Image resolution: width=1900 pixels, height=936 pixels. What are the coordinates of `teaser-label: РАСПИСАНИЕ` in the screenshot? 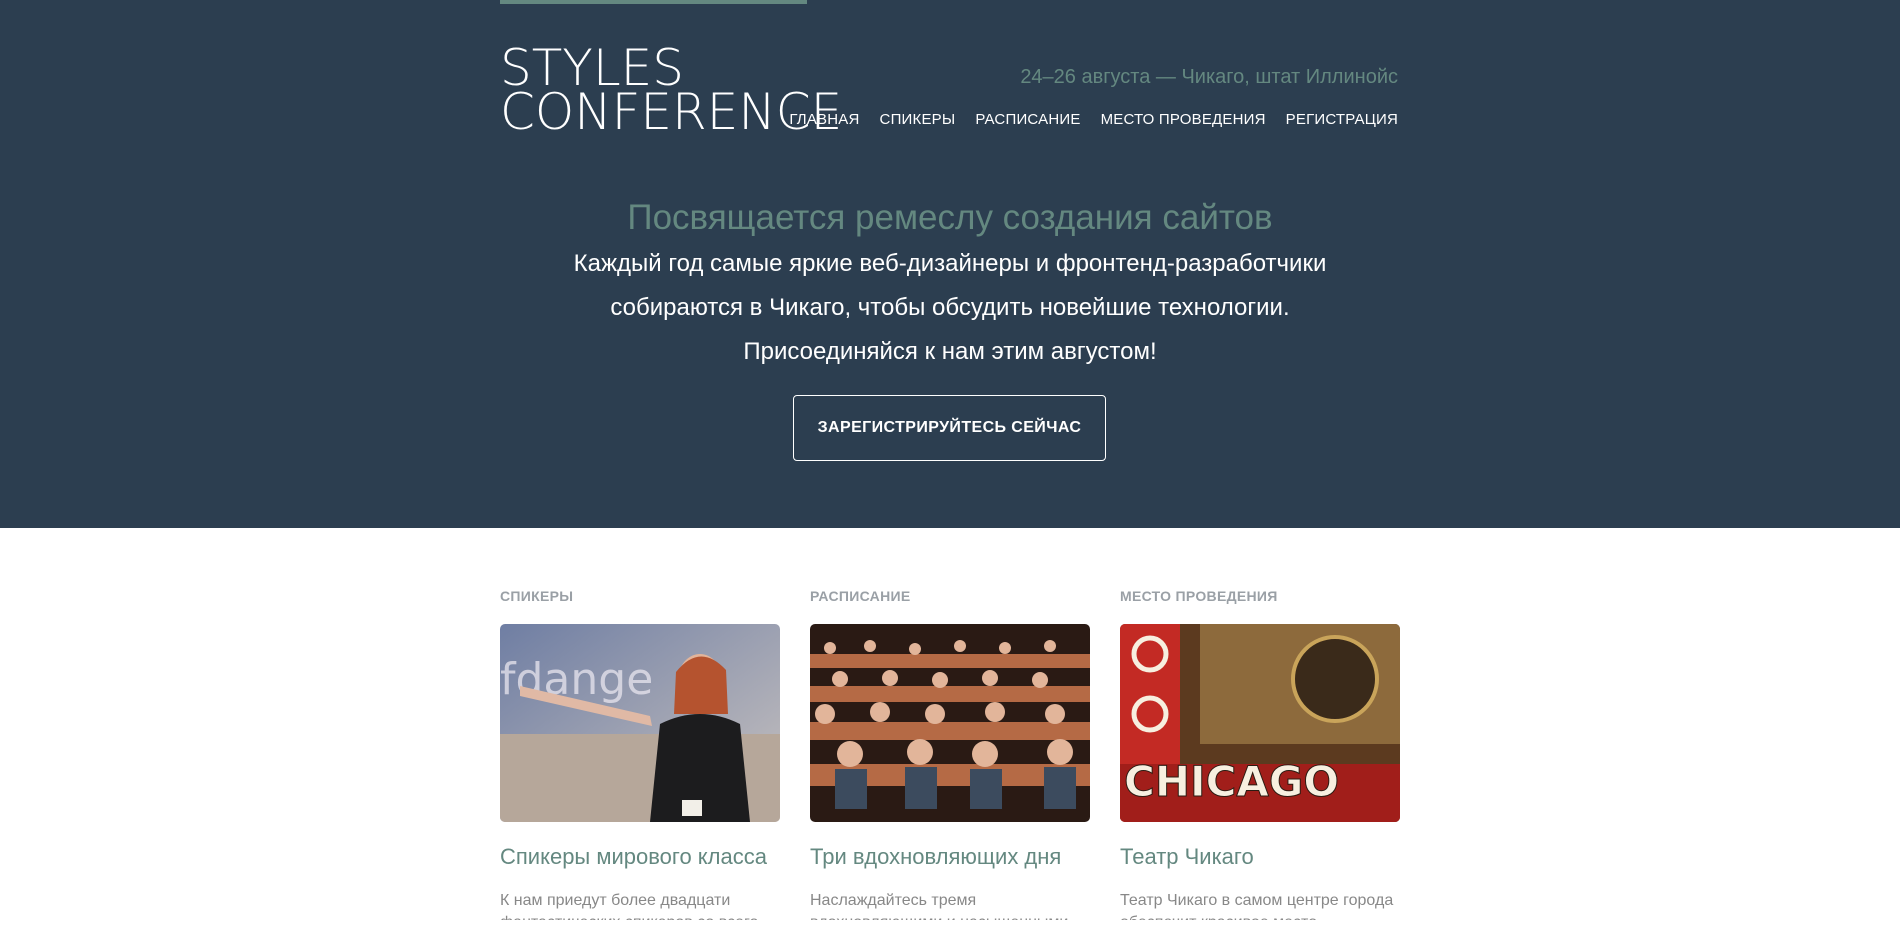 It's located at (860, 596).